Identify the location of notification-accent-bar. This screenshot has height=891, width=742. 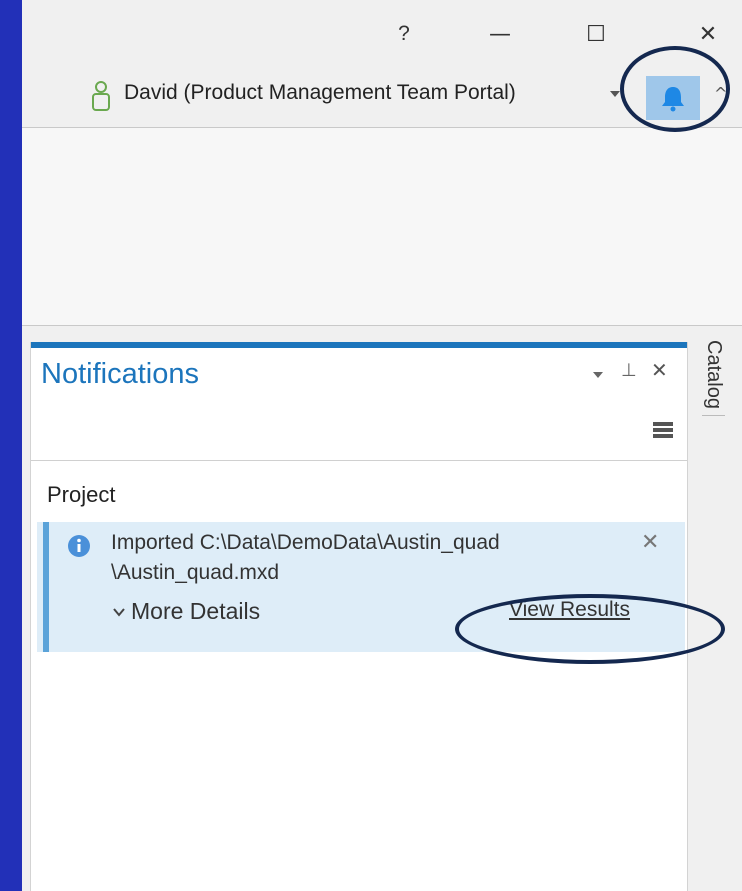
(46, 587).